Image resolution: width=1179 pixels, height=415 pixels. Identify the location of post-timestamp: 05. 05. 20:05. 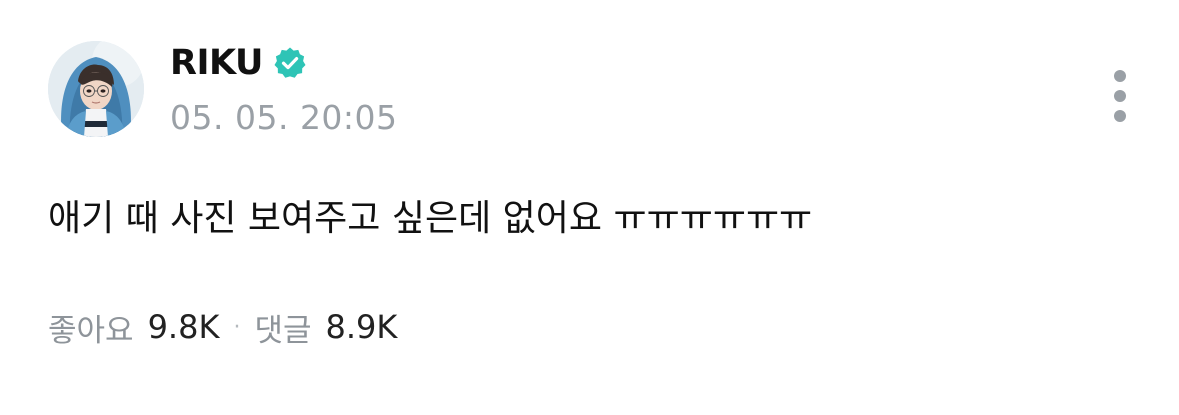
(284, 117).